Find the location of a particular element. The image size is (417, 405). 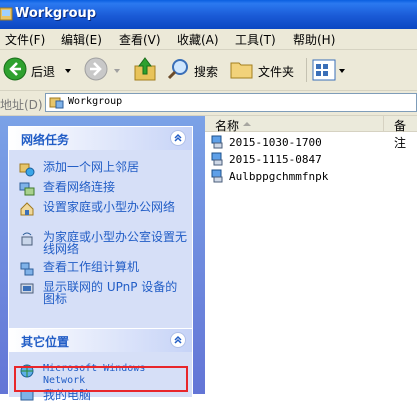

add-network-place-icon is located at coordinates (27, 170).